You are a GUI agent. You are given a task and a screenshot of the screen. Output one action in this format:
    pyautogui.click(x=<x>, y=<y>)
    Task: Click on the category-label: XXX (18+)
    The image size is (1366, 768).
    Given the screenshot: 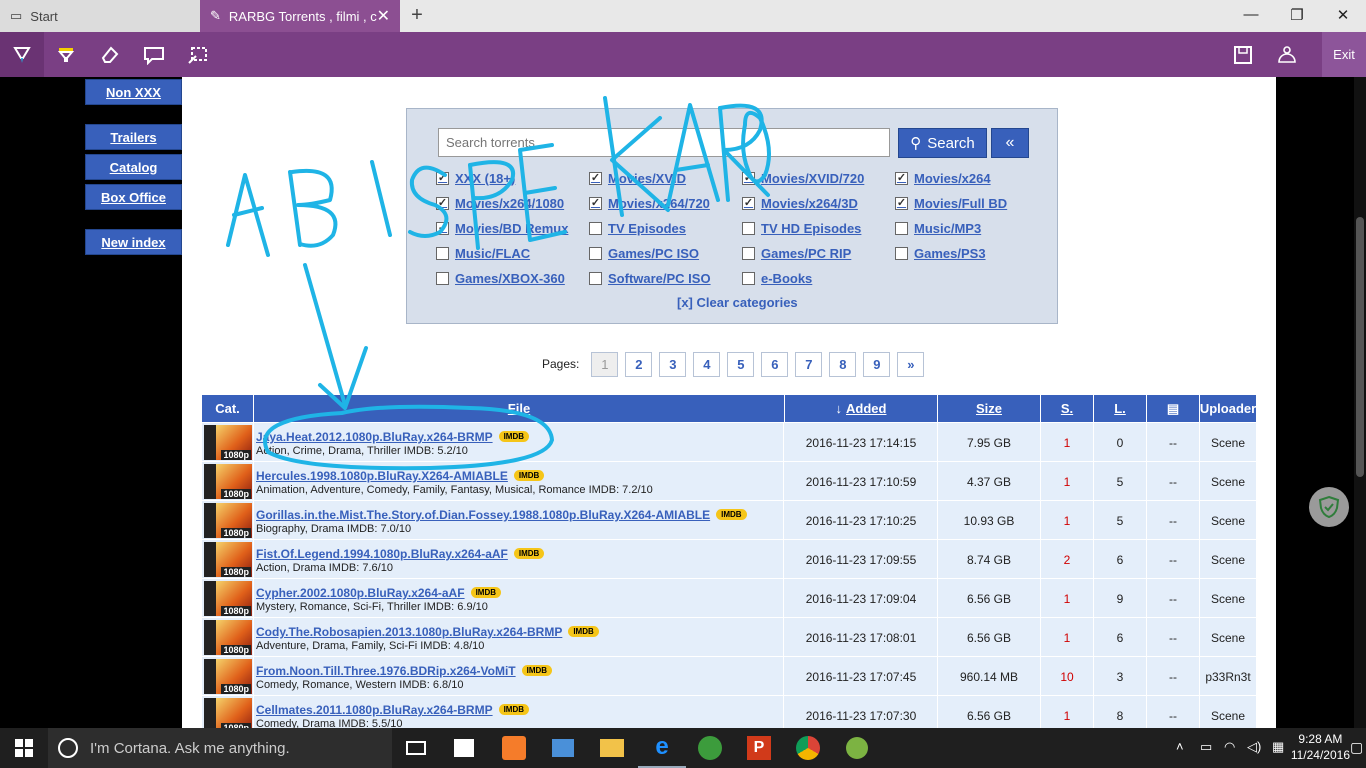 What is the action you would take?
    pyautogui.click(x=485, y=178)
    